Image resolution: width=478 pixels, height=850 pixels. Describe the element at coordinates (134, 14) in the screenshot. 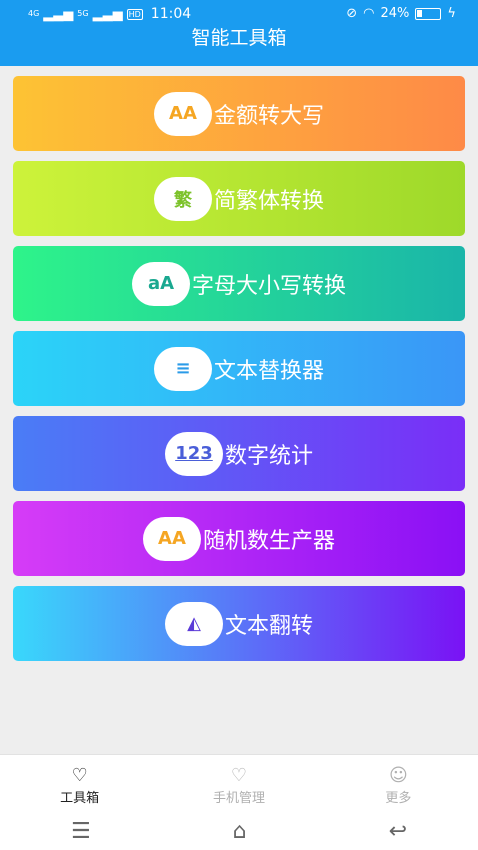

I see `hd-badge: HD` at that location.